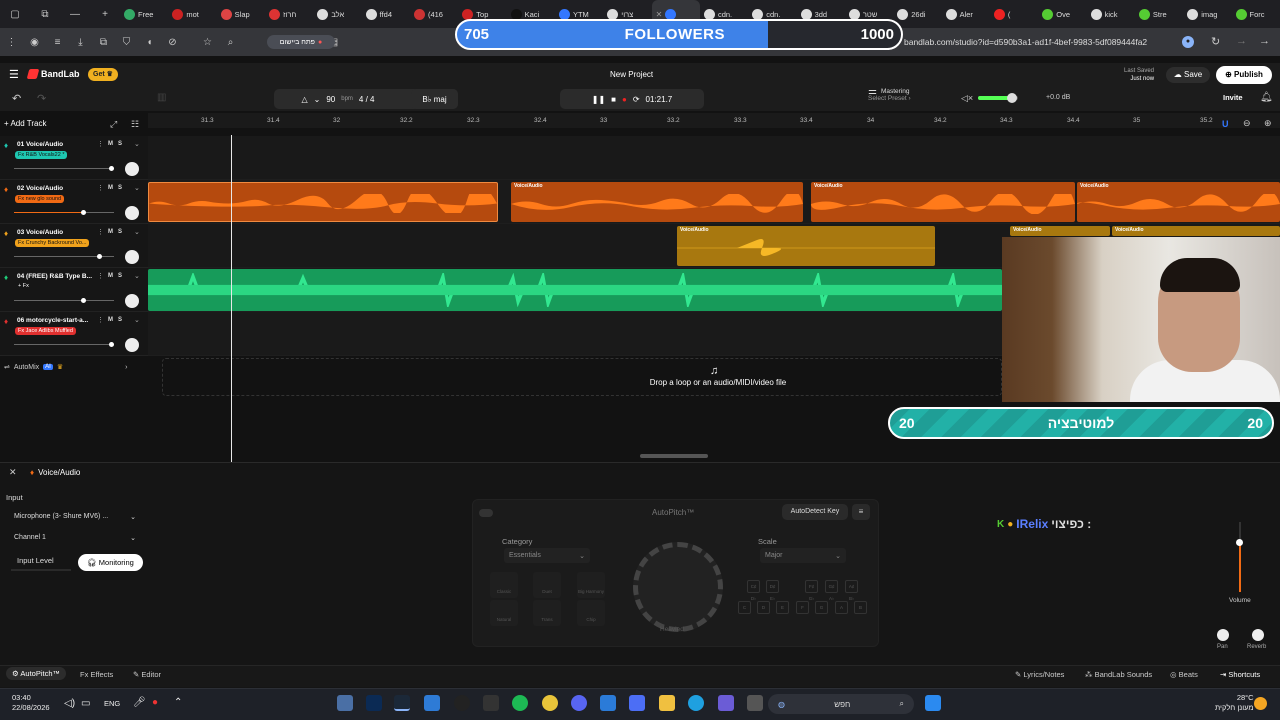  I want to click on record-icon: ●, so click(624, 99).